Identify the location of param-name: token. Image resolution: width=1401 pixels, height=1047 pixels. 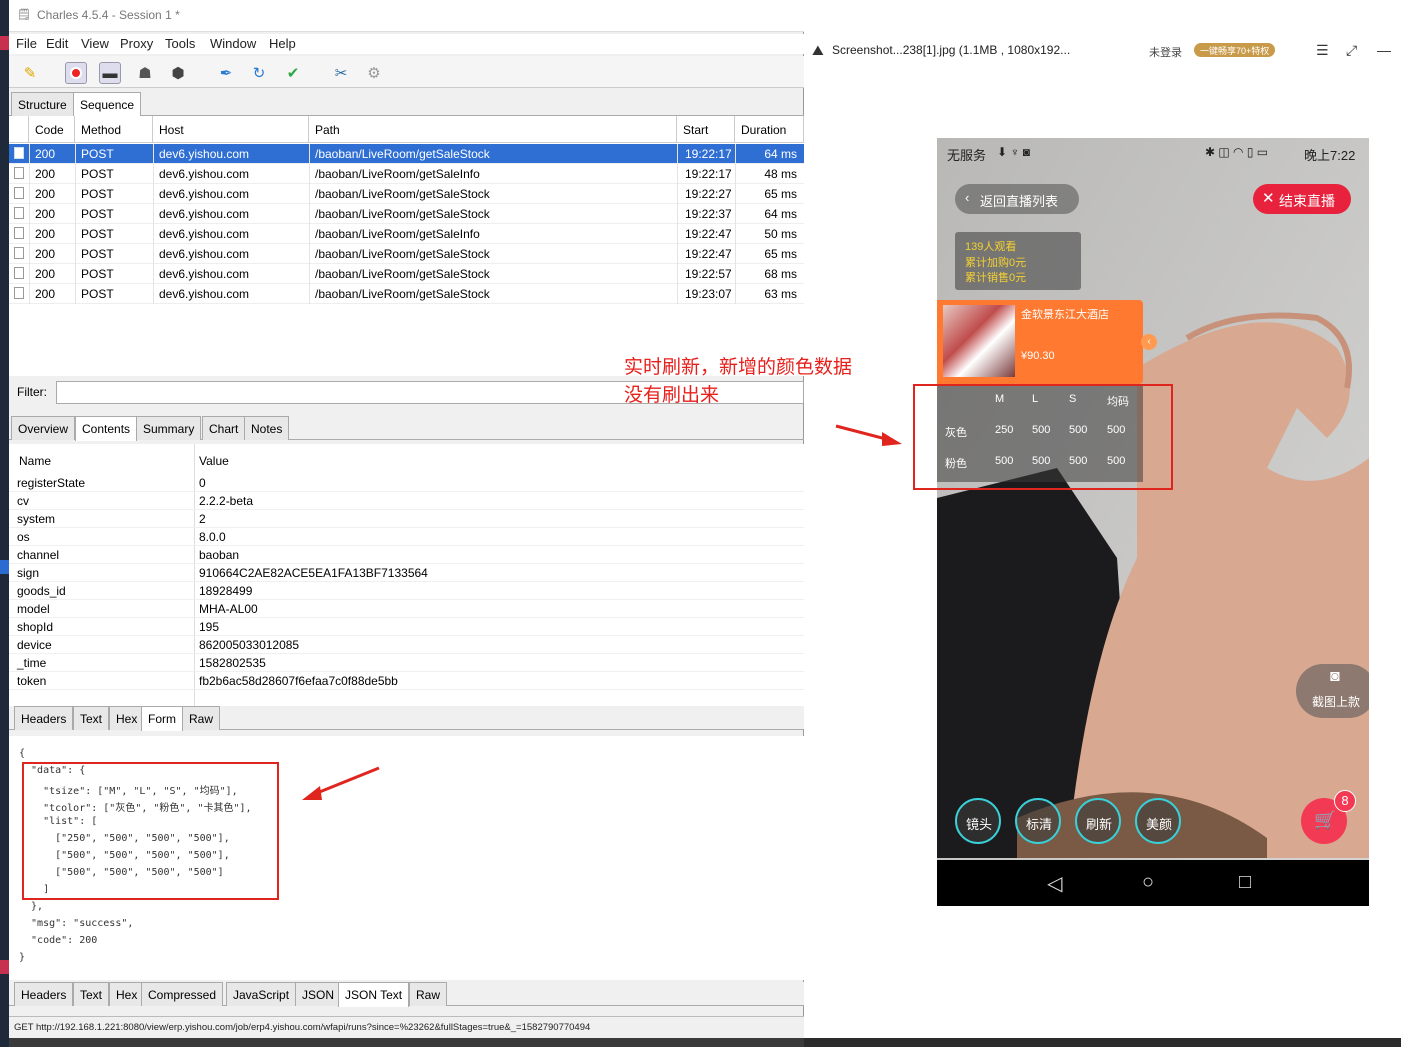
(32, 681).